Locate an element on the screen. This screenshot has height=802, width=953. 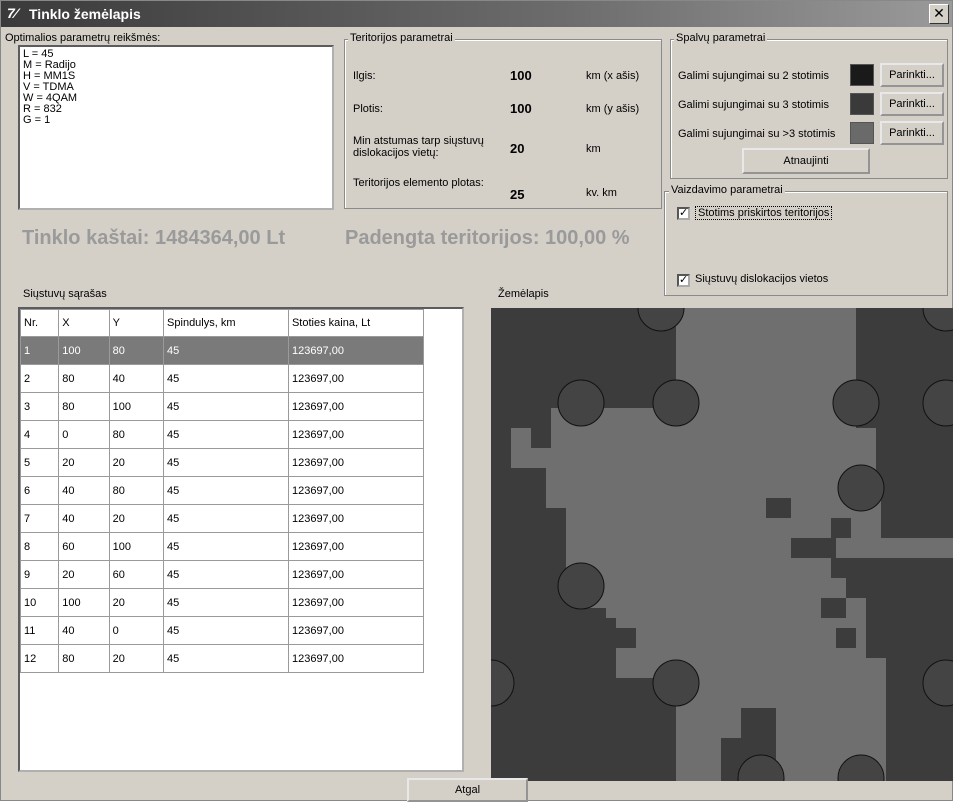
table-row: 12 80 20 45 123697,00 is located at coordinates (222, 658).